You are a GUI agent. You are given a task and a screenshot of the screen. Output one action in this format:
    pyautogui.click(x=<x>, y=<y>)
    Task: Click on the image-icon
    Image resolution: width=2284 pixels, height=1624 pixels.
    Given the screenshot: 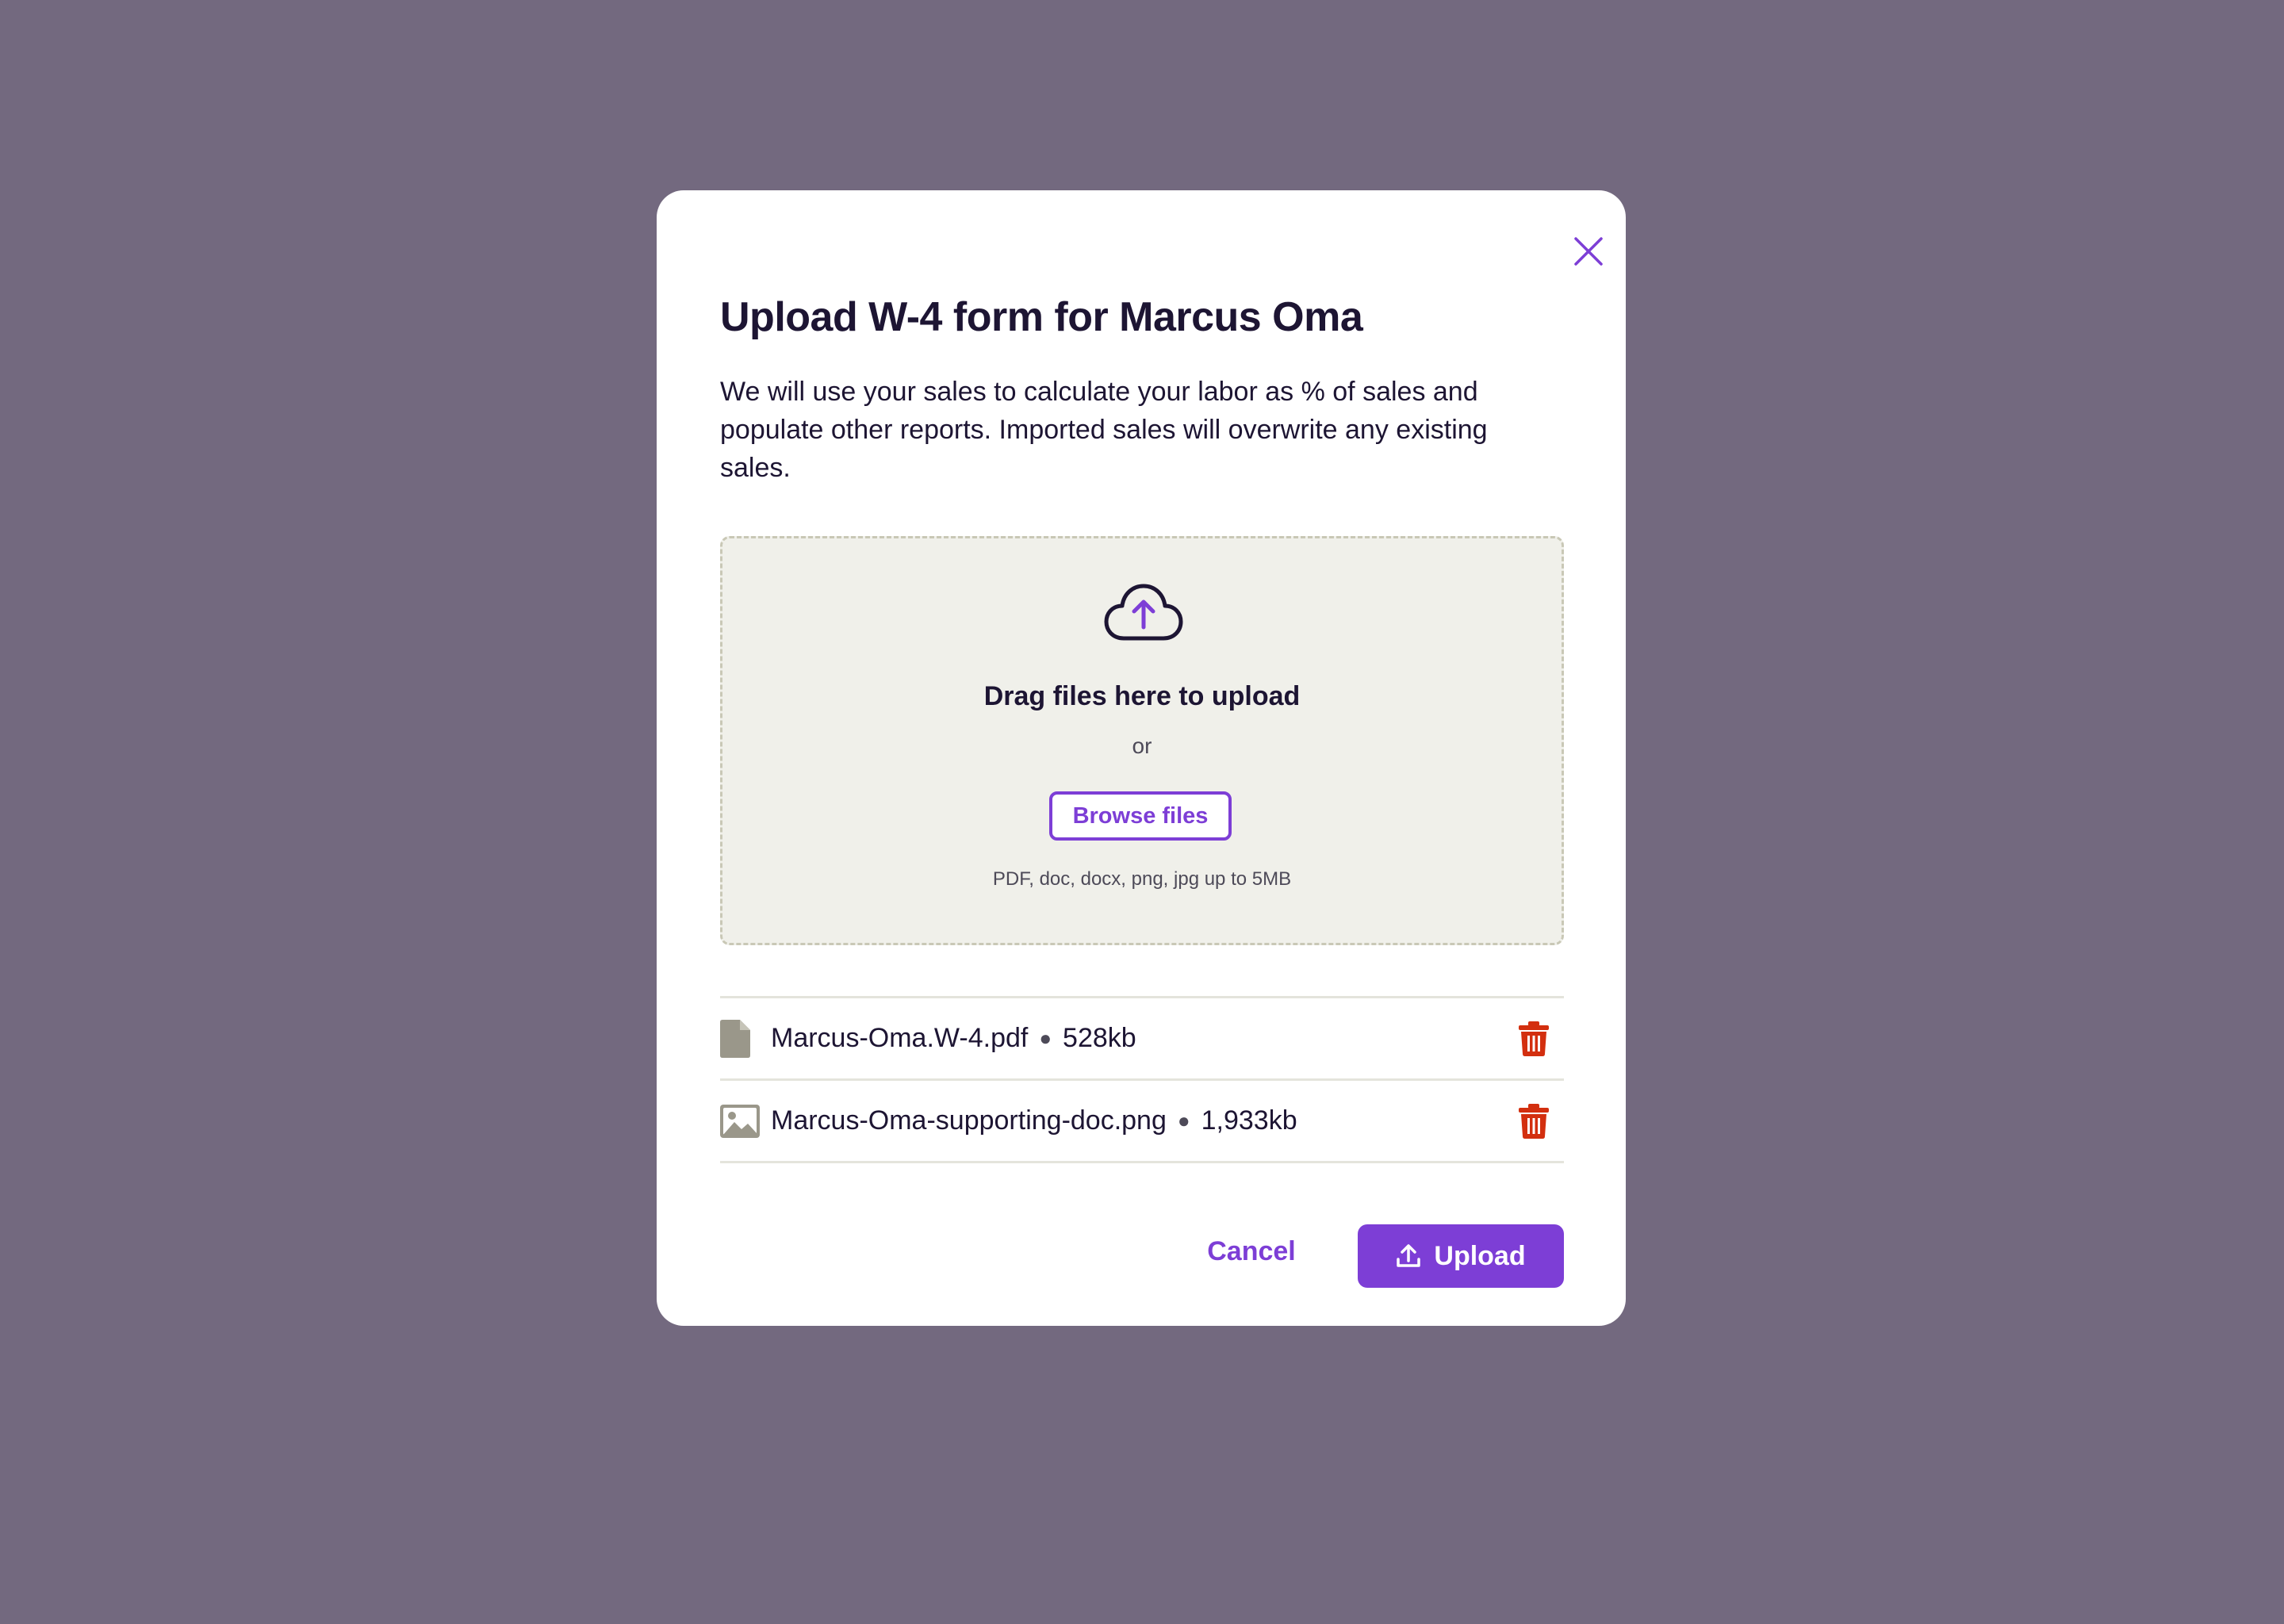 What is the action you would take?
    pyautogui.click(x=740, y=1121)
    